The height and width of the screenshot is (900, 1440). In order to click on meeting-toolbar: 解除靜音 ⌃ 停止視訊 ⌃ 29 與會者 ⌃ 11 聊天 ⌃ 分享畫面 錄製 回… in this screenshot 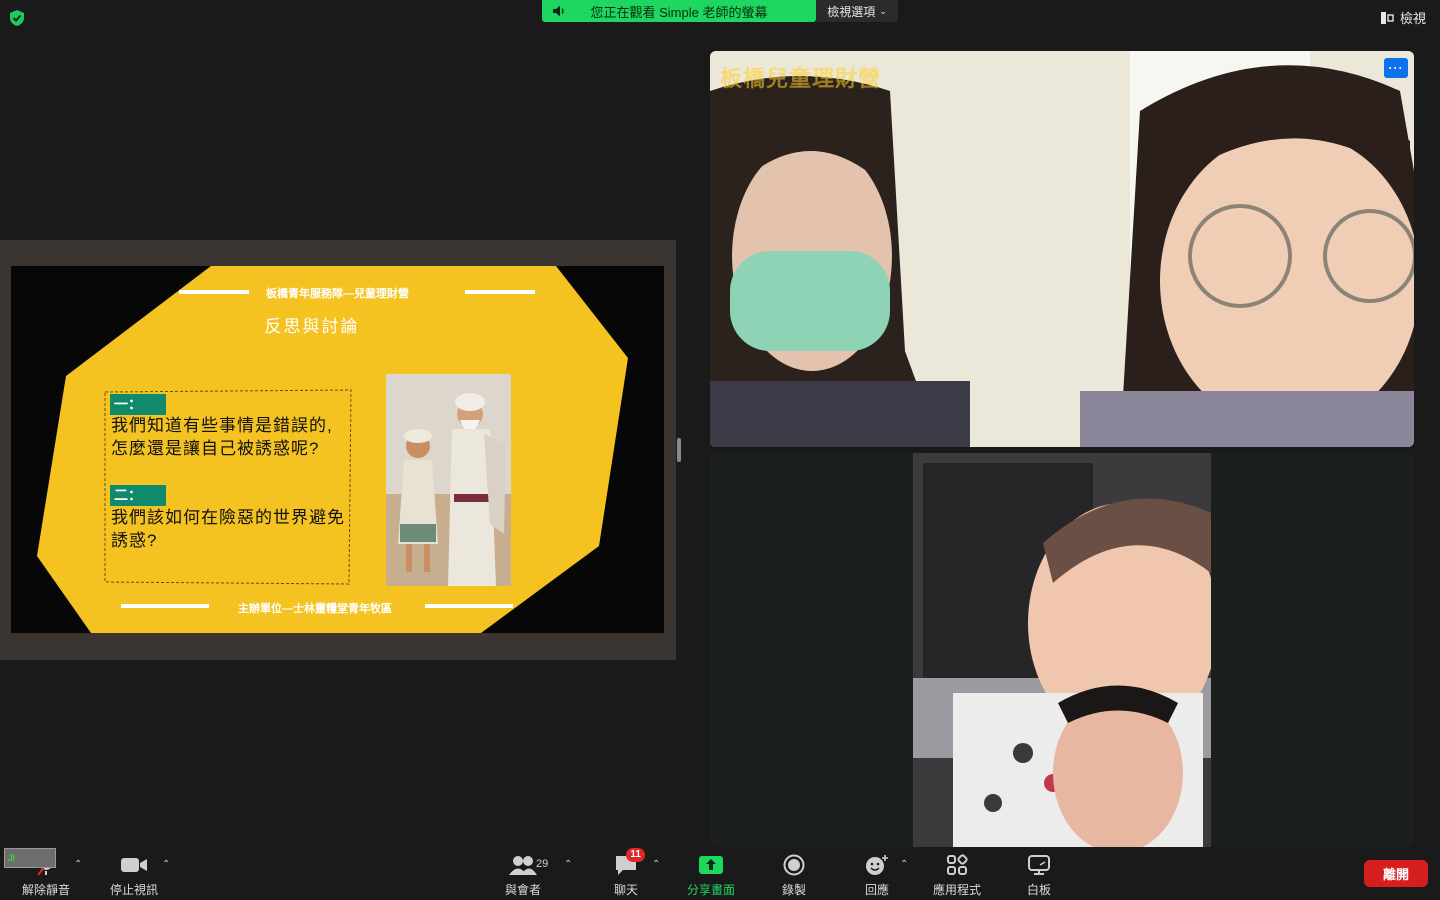, I will do `click(720, 873)`.